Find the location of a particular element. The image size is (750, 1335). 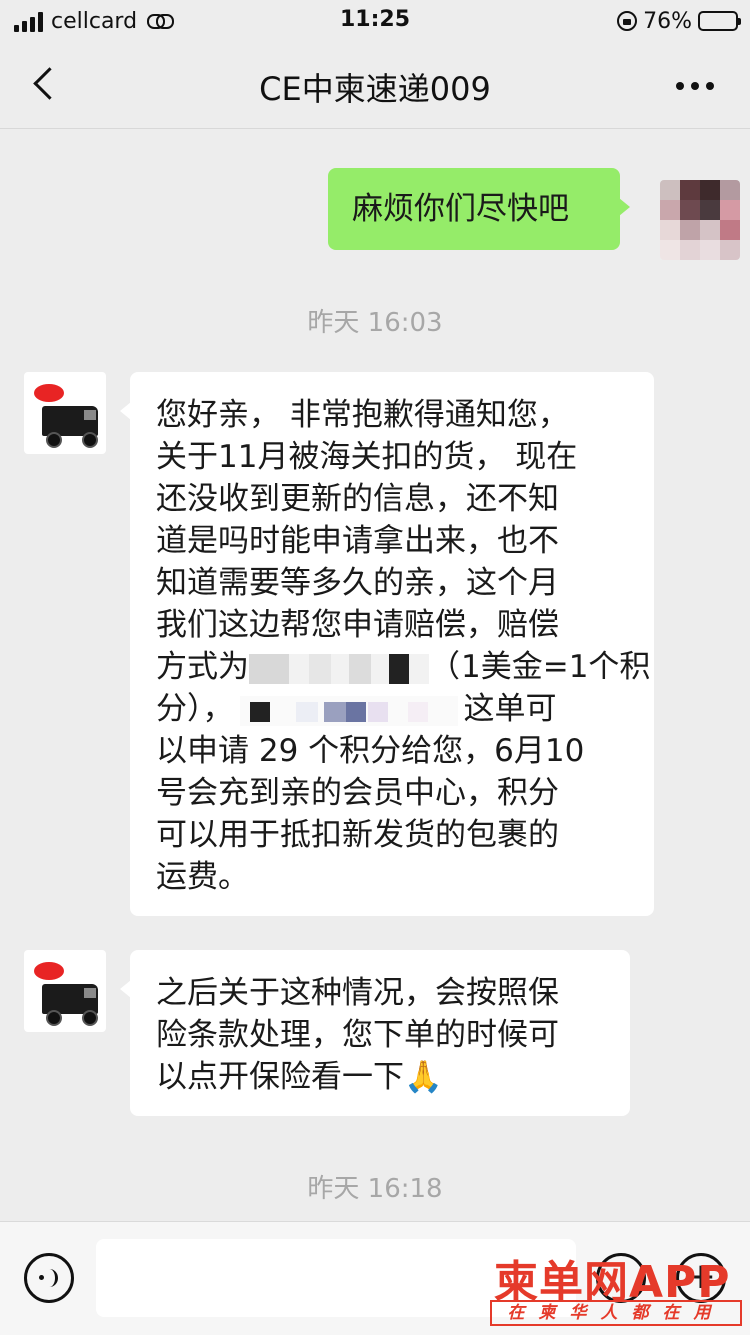

my-avatar is located at coordinates (700, 220).